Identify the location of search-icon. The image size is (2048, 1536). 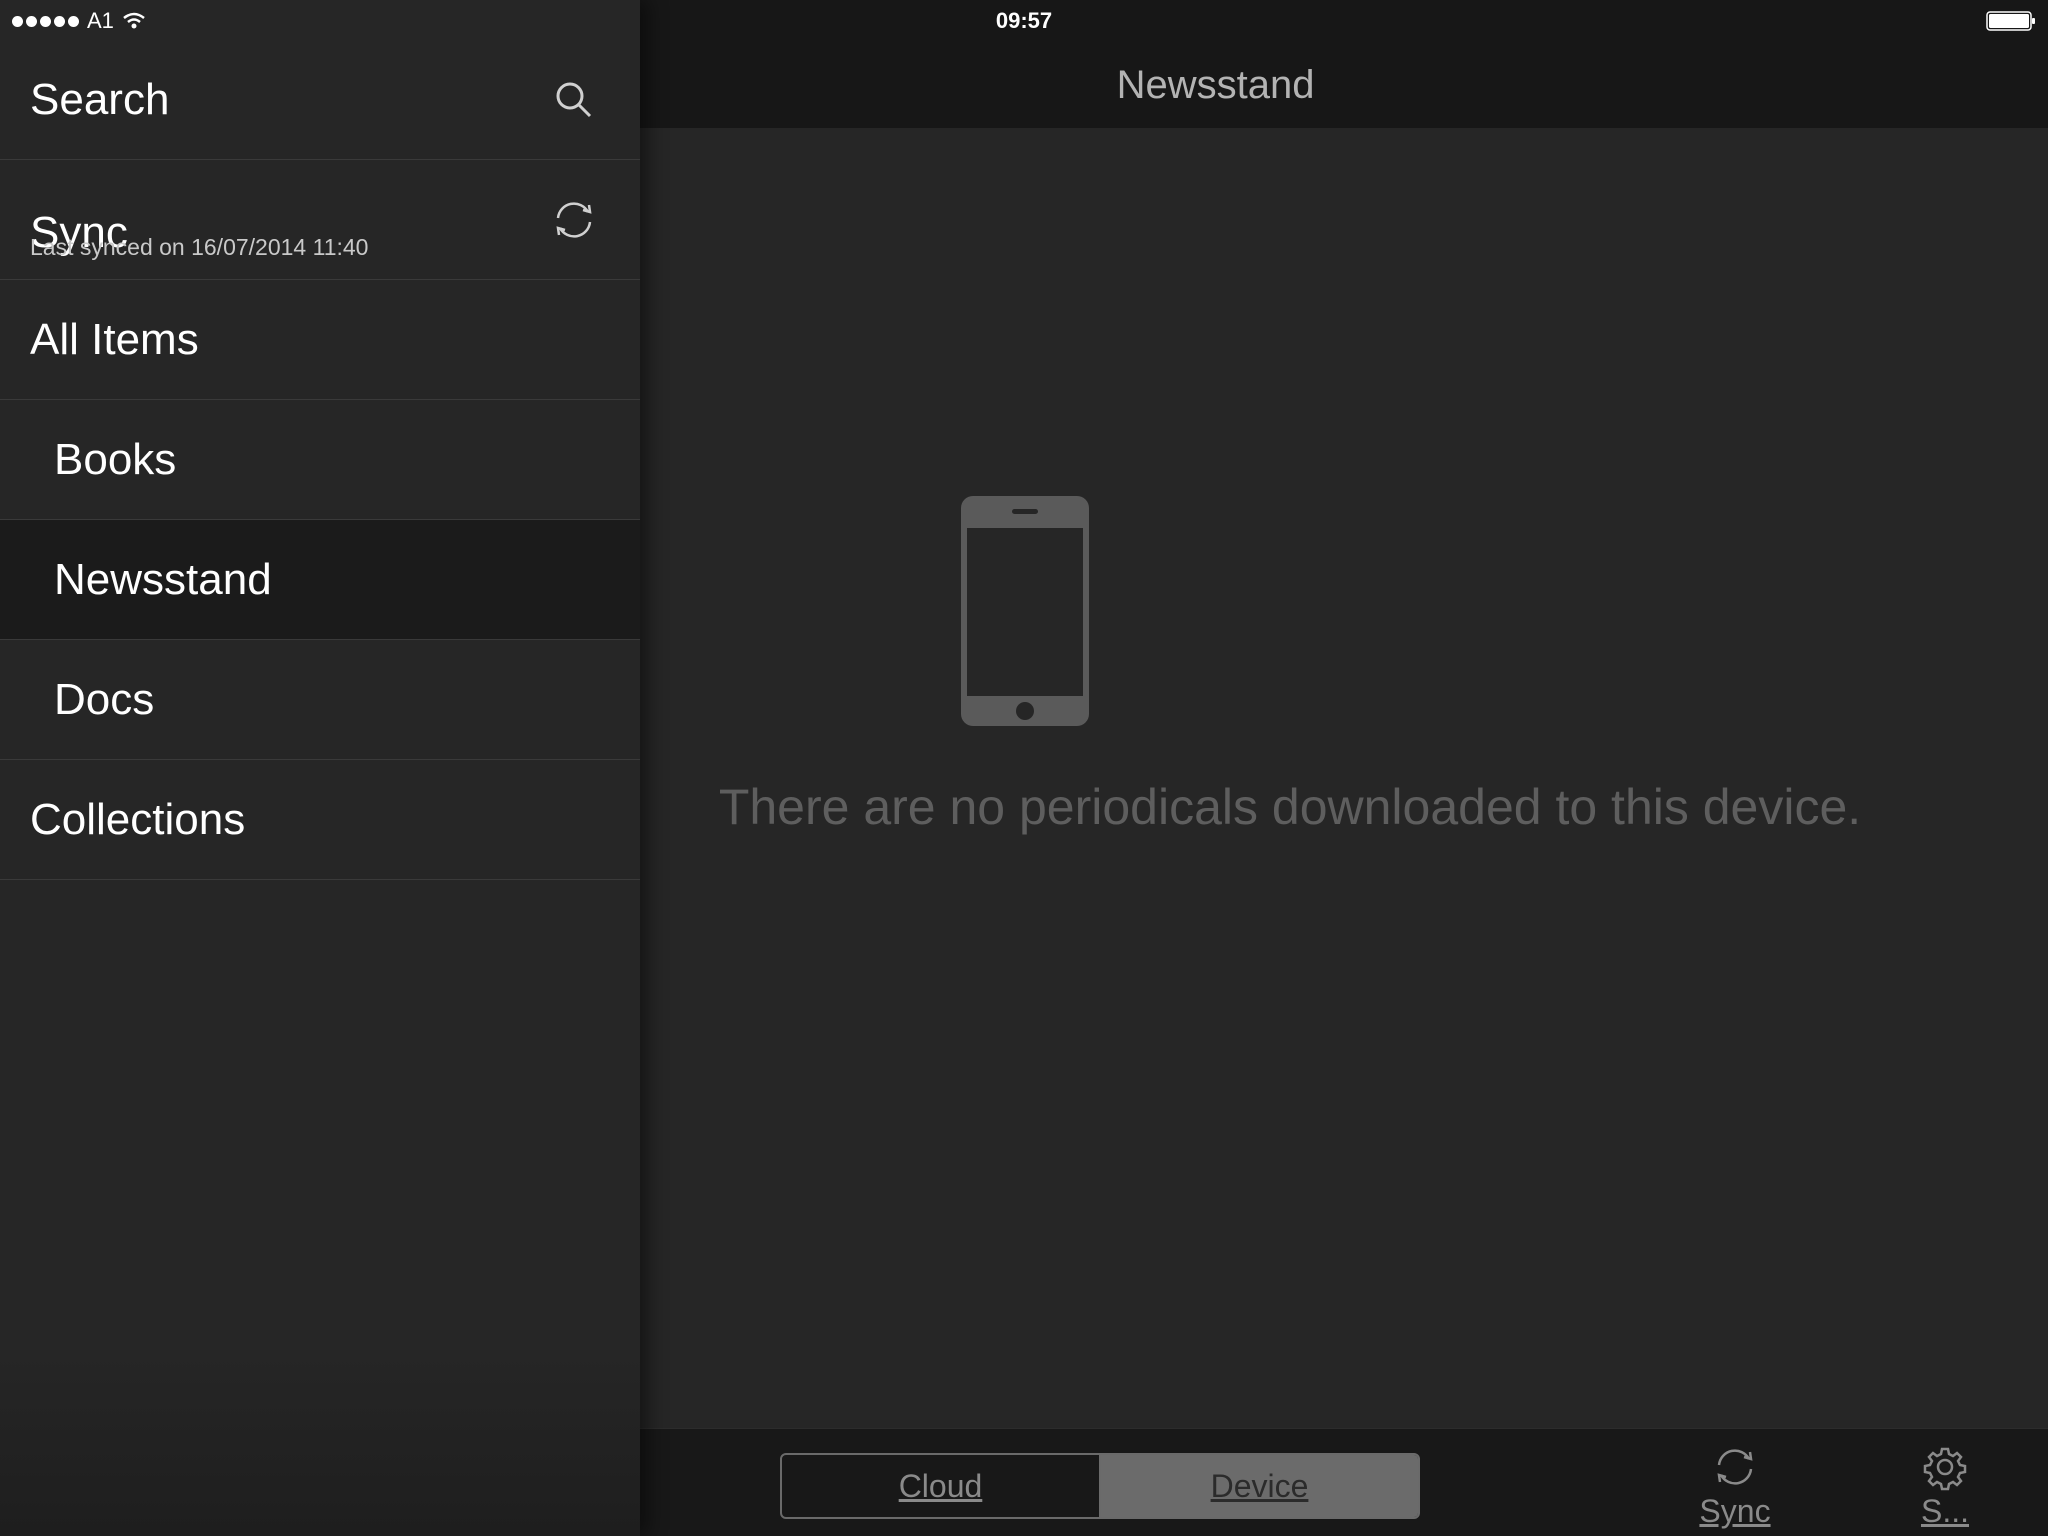
(574, 99).